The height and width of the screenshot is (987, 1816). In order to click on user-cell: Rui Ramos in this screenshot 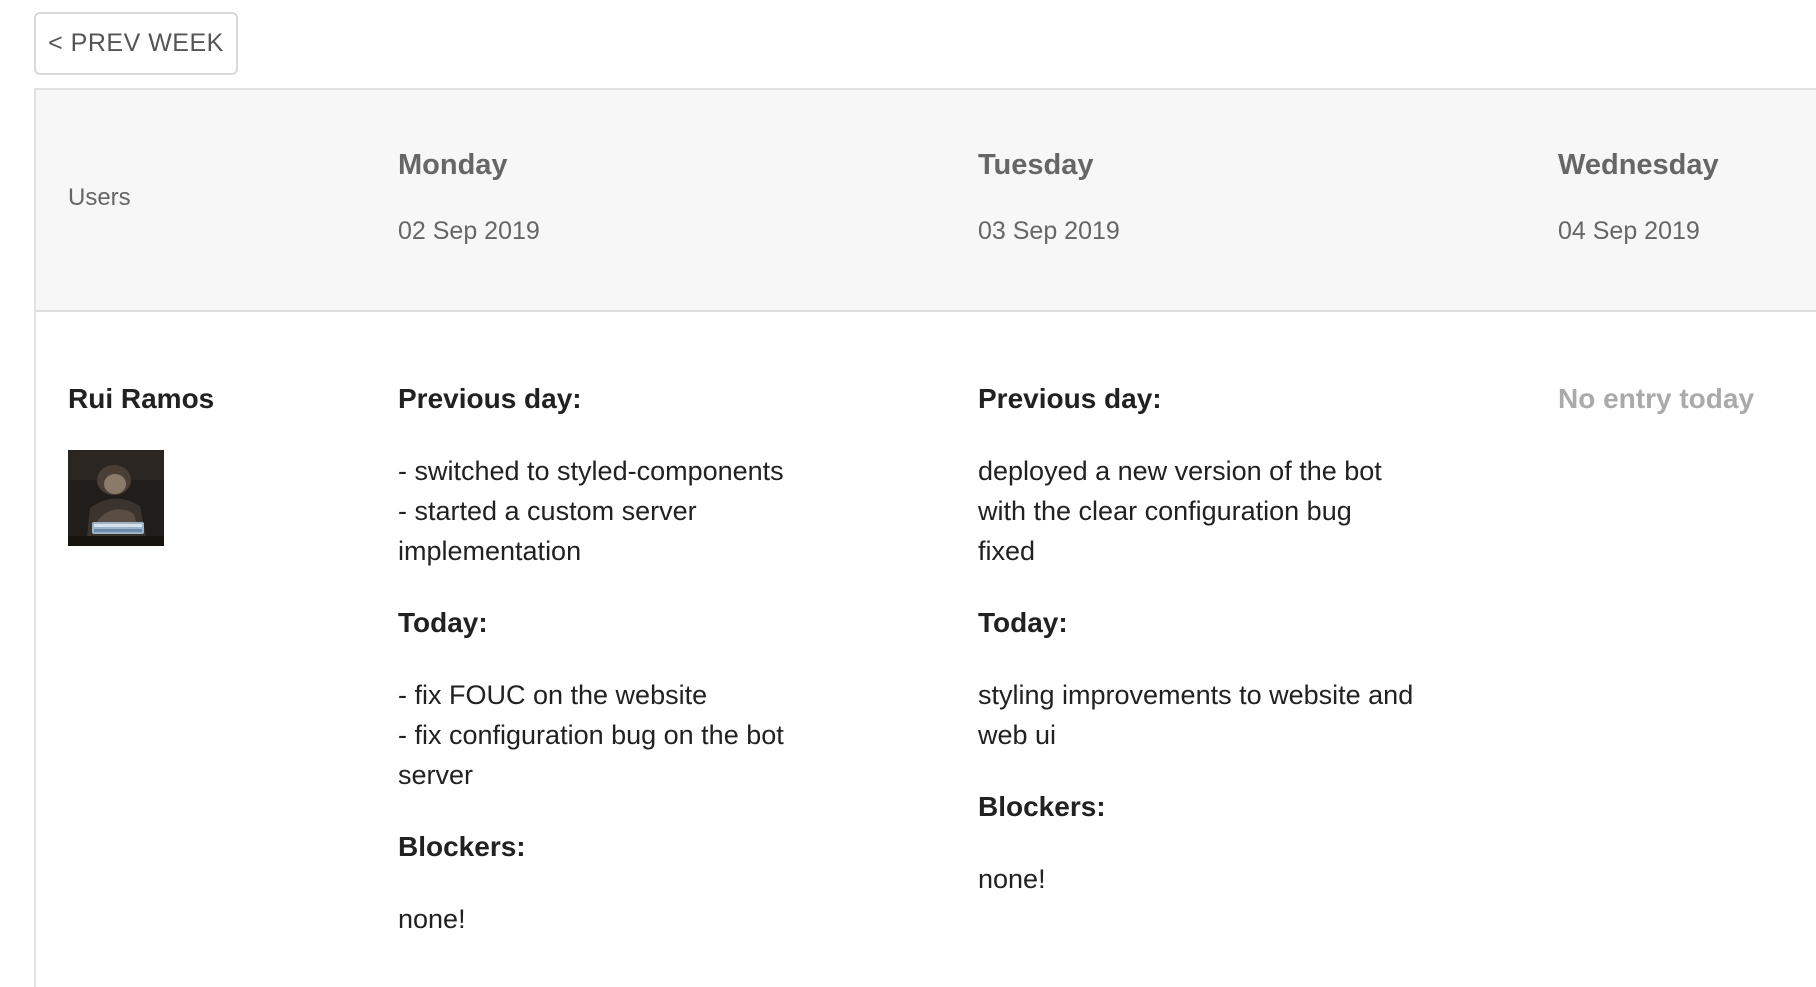, I will do `click(141, 464)`.